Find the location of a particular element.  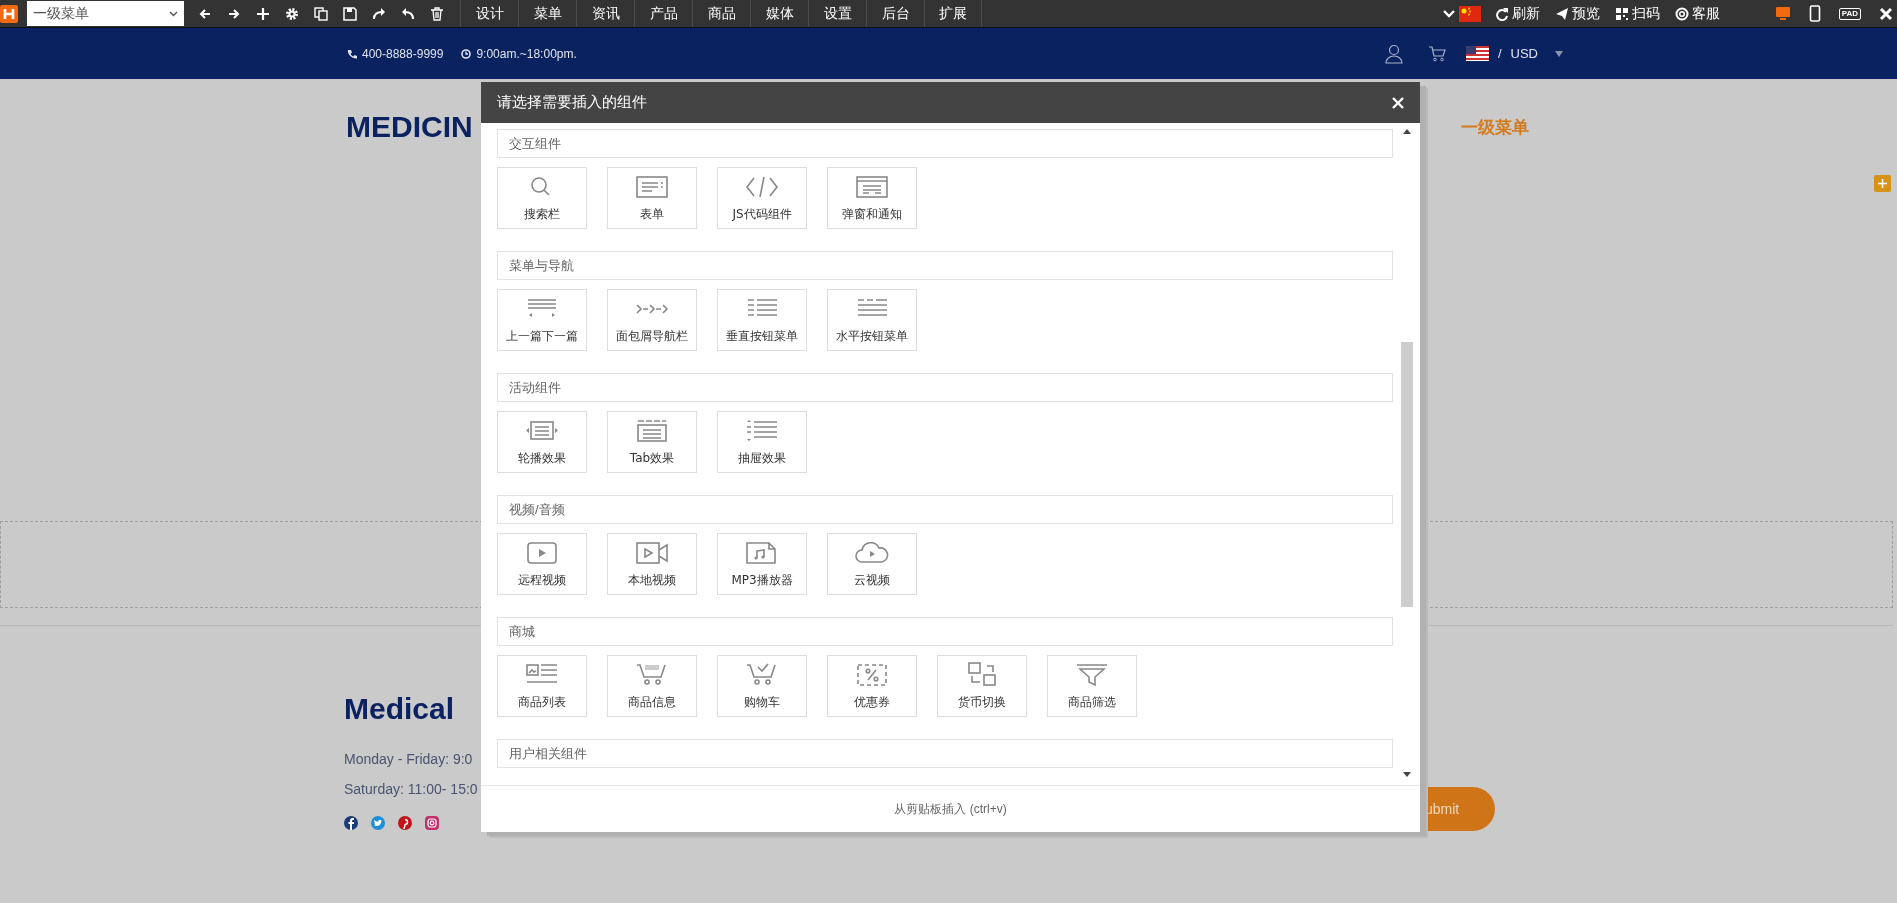

component-tile: 轮播效果 is located at coordinates (542, 442).